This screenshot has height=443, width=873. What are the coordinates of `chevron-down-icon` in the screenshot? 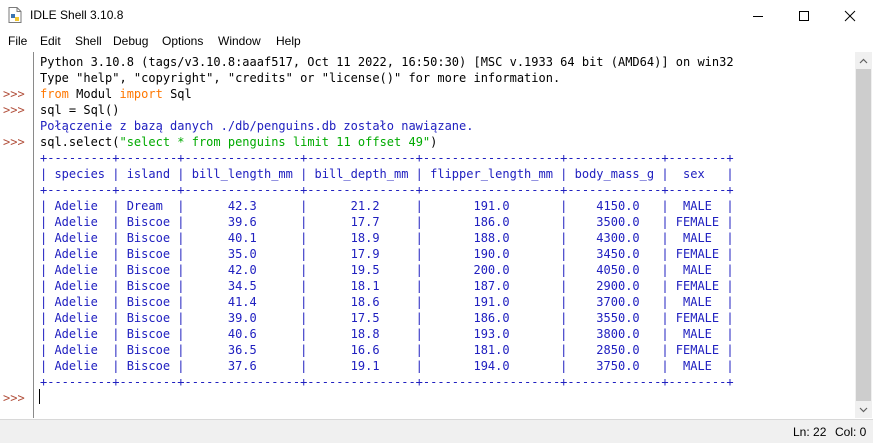 It's located at (863, 409).